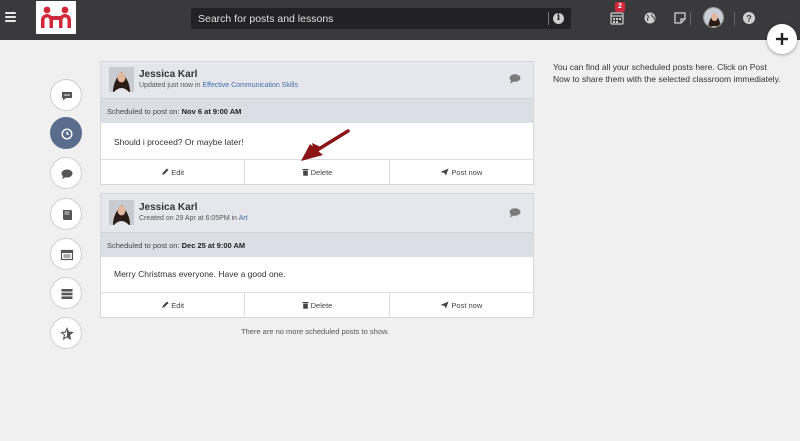 This screenshot has height=441, width=800. I want to click on schedule-info: Scheduled to post on: Dec 25 at 9:00 AM, so click(317, 244).